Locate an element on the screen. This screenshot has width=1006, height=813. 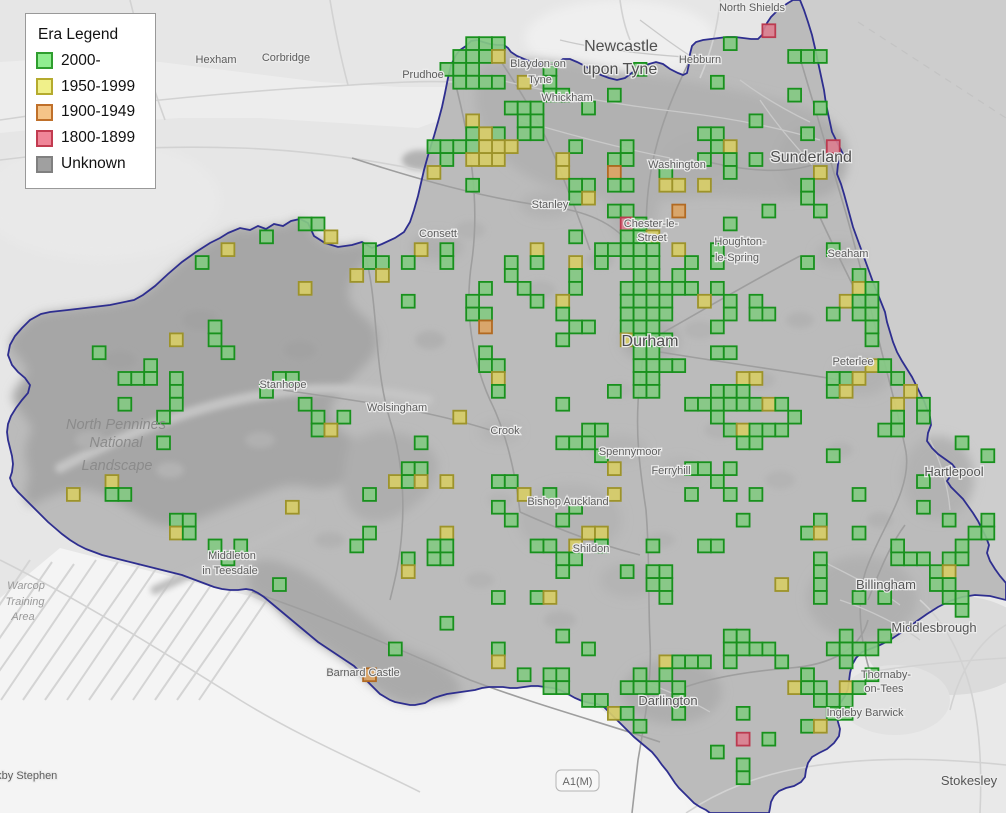
svg-text: le-Spring is located at coordinates (737, 258).